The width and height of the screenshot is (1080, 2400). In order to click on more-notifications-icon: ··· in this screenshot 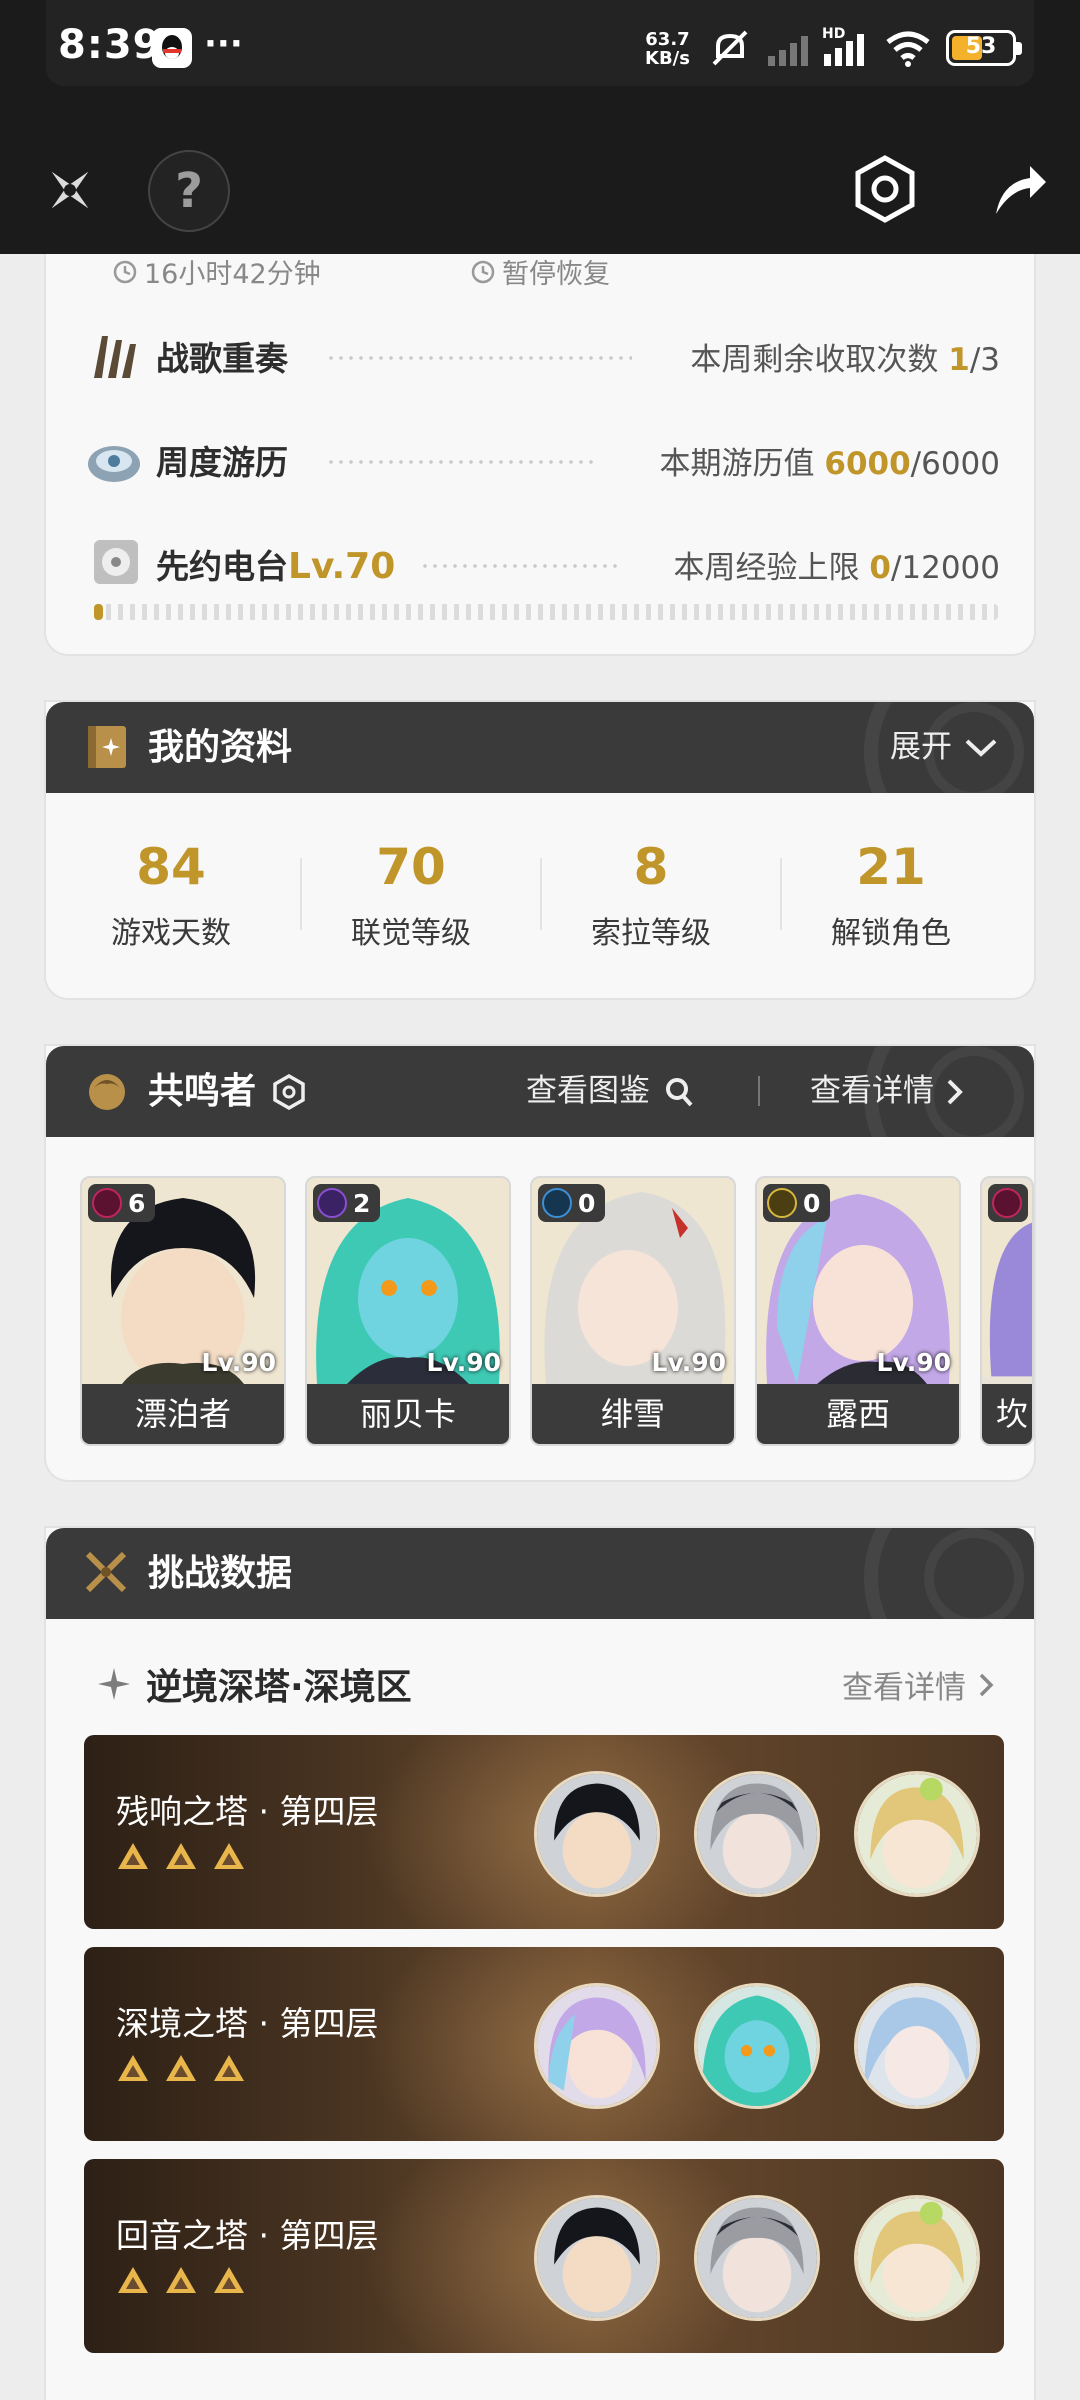, I will do `click(223, 44)`.